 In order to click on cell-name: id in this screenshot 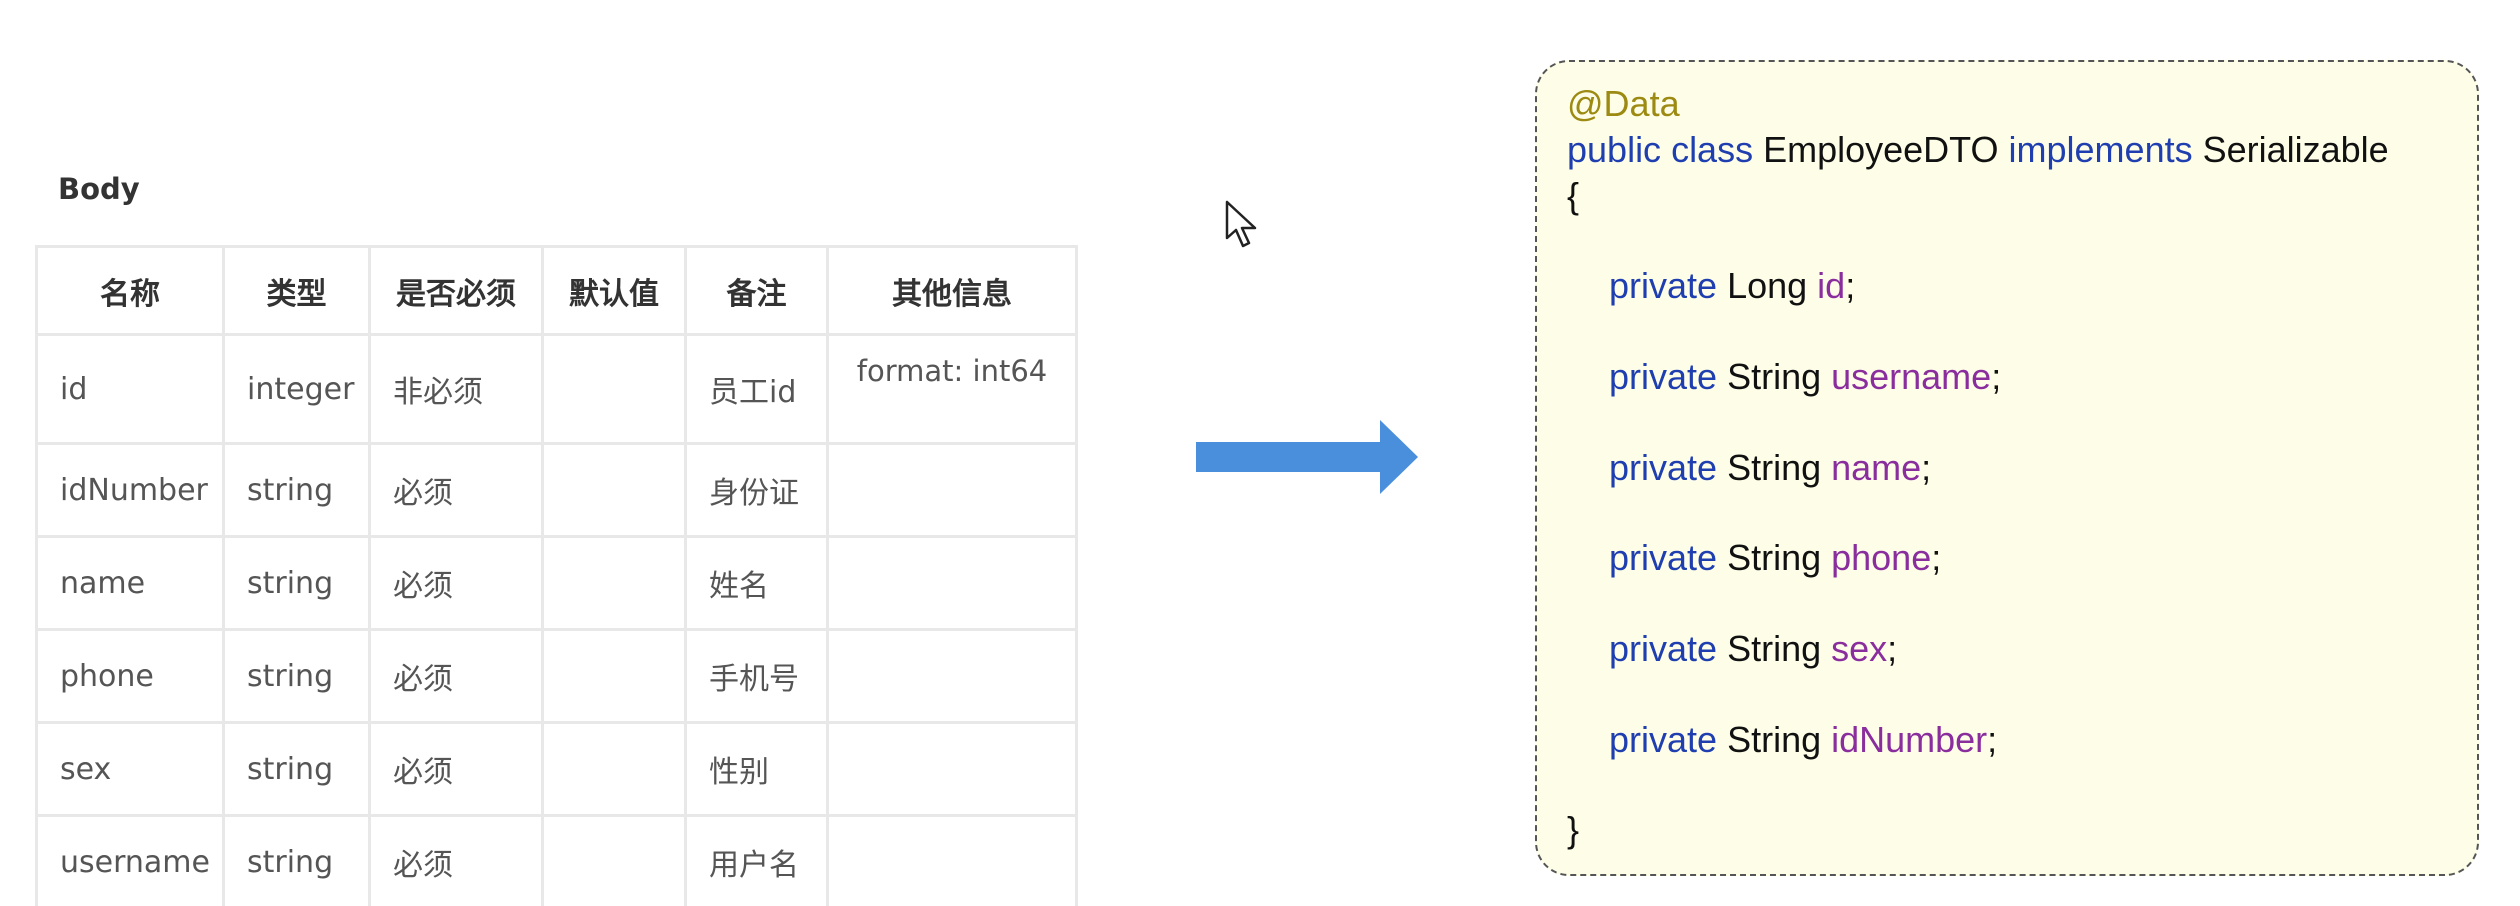, I will do `click(130, 389)`.